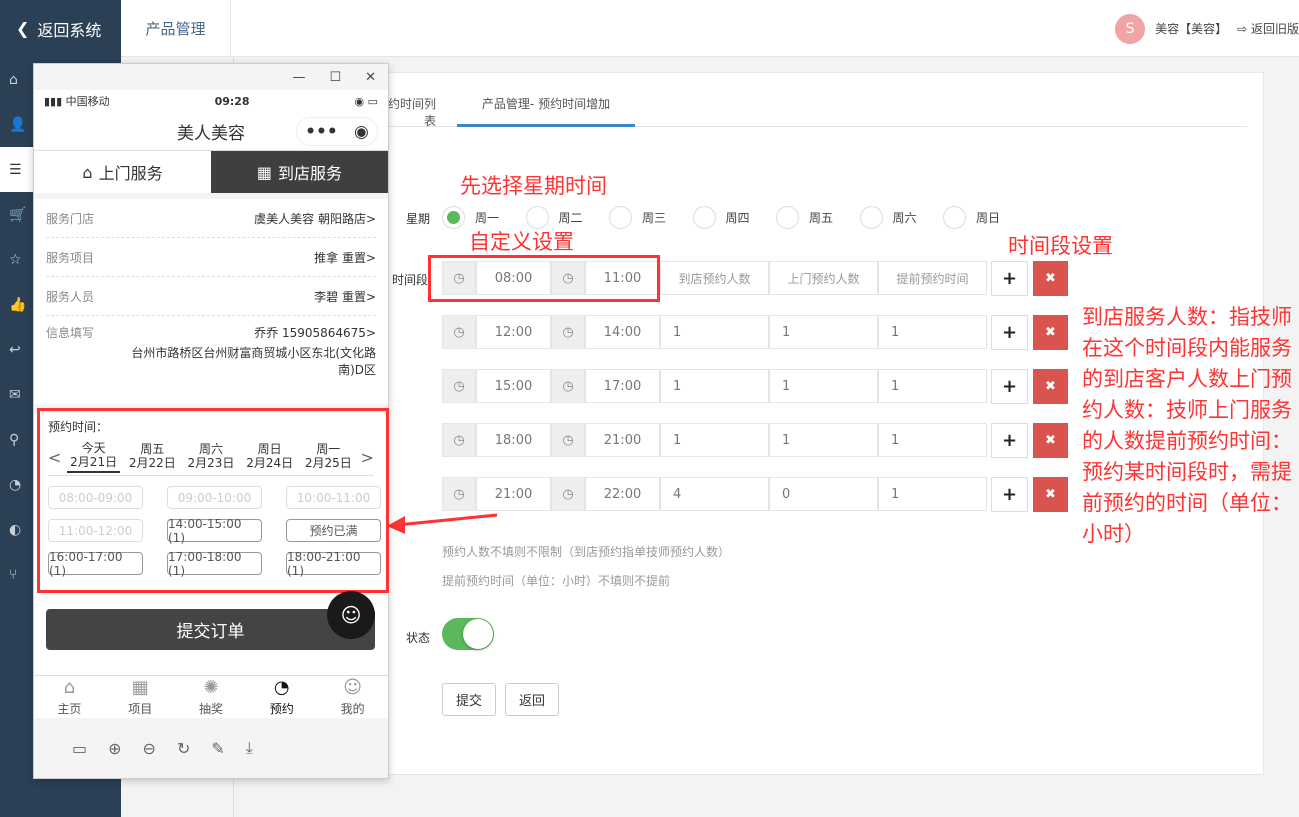  What do you see at coordinates (1268, 28) in the screenshot?
I see `old-version-link: ⇨ 返回旧版` at bounding box center [1268, 28].